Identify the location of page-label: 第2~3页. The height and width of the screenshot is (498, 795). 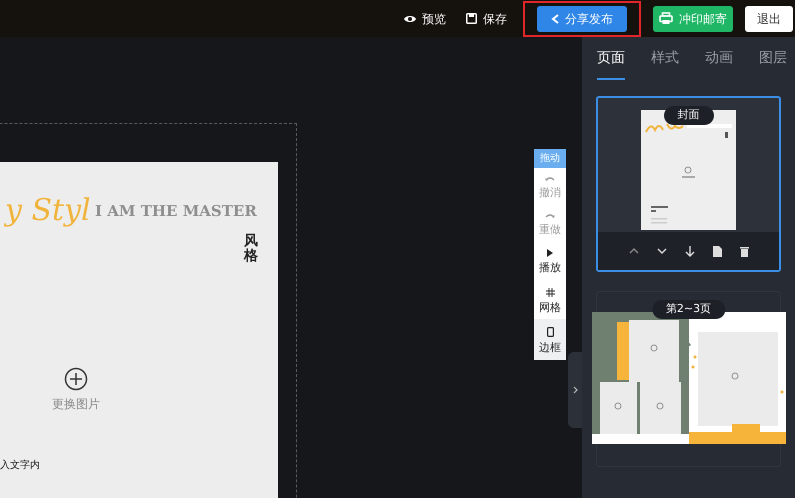
(689, 309).